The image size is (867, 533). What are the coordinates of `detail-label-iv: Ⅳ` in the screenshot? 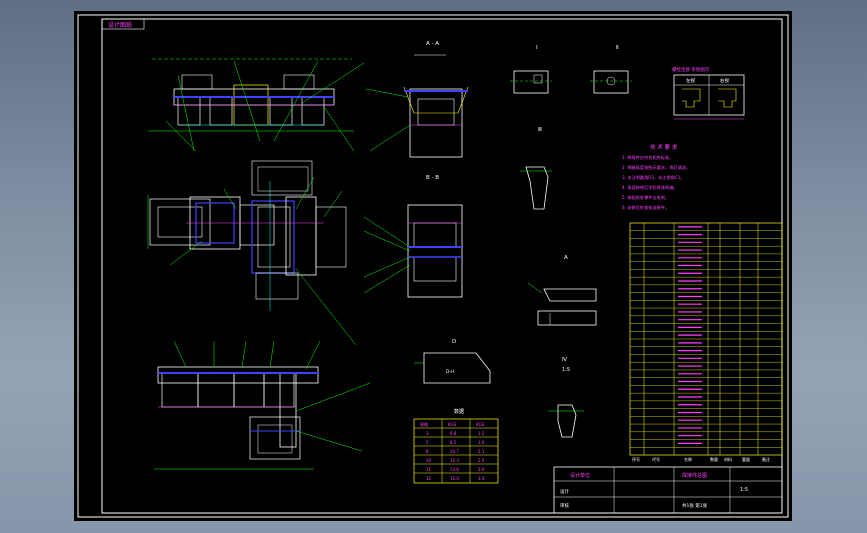 It's located at (565, 360).